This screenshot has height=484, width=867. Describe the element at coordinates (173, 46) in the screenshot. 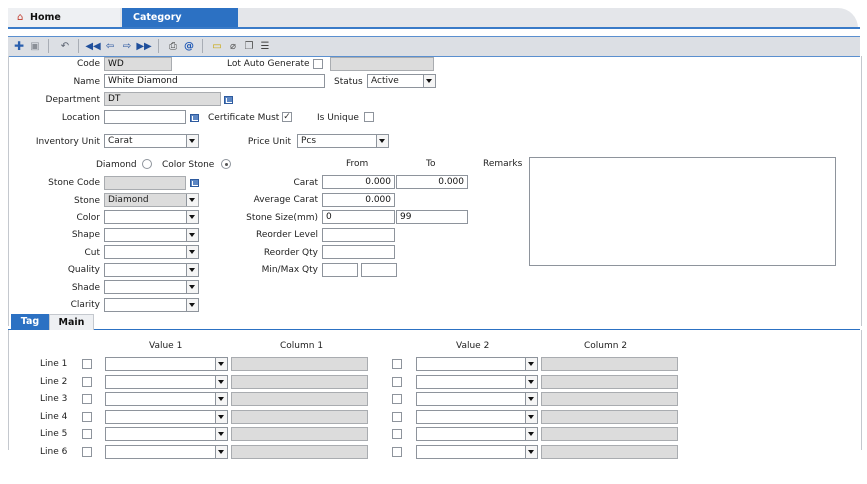

I see `print-icon: ⎙` at that location.